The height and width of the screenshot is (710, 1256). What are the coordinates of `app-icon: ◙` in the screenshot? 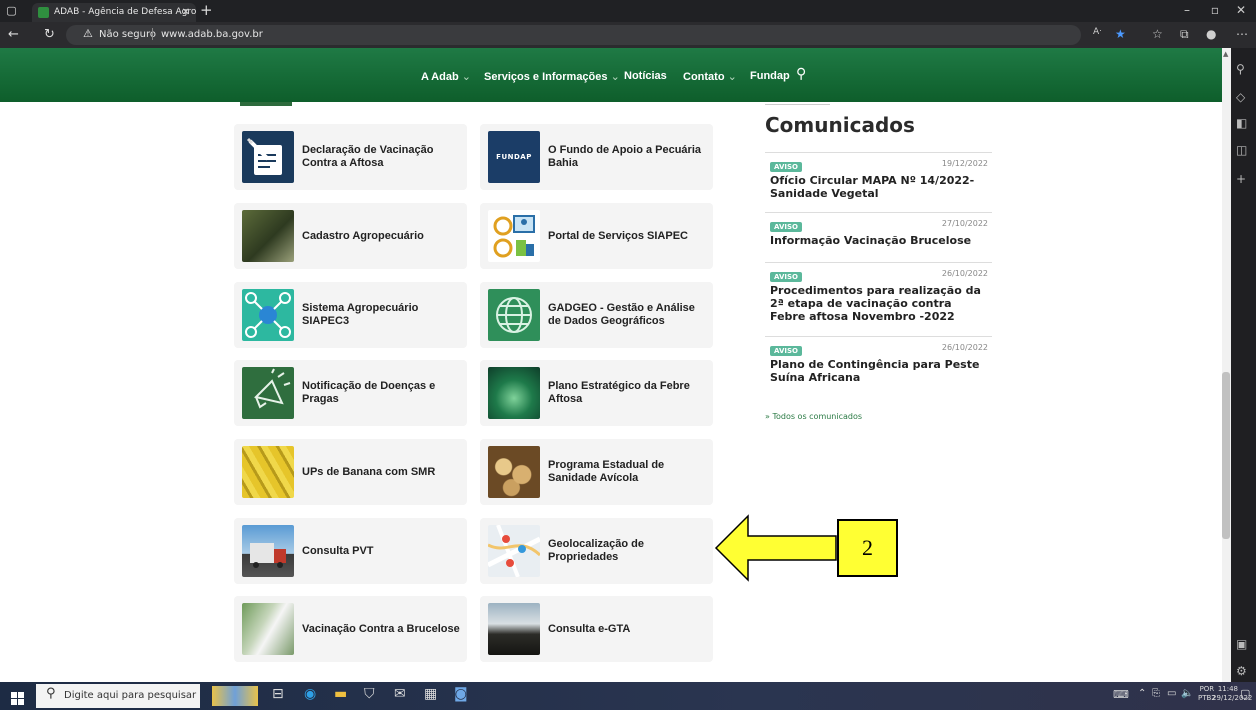 It's located at (461, 694).